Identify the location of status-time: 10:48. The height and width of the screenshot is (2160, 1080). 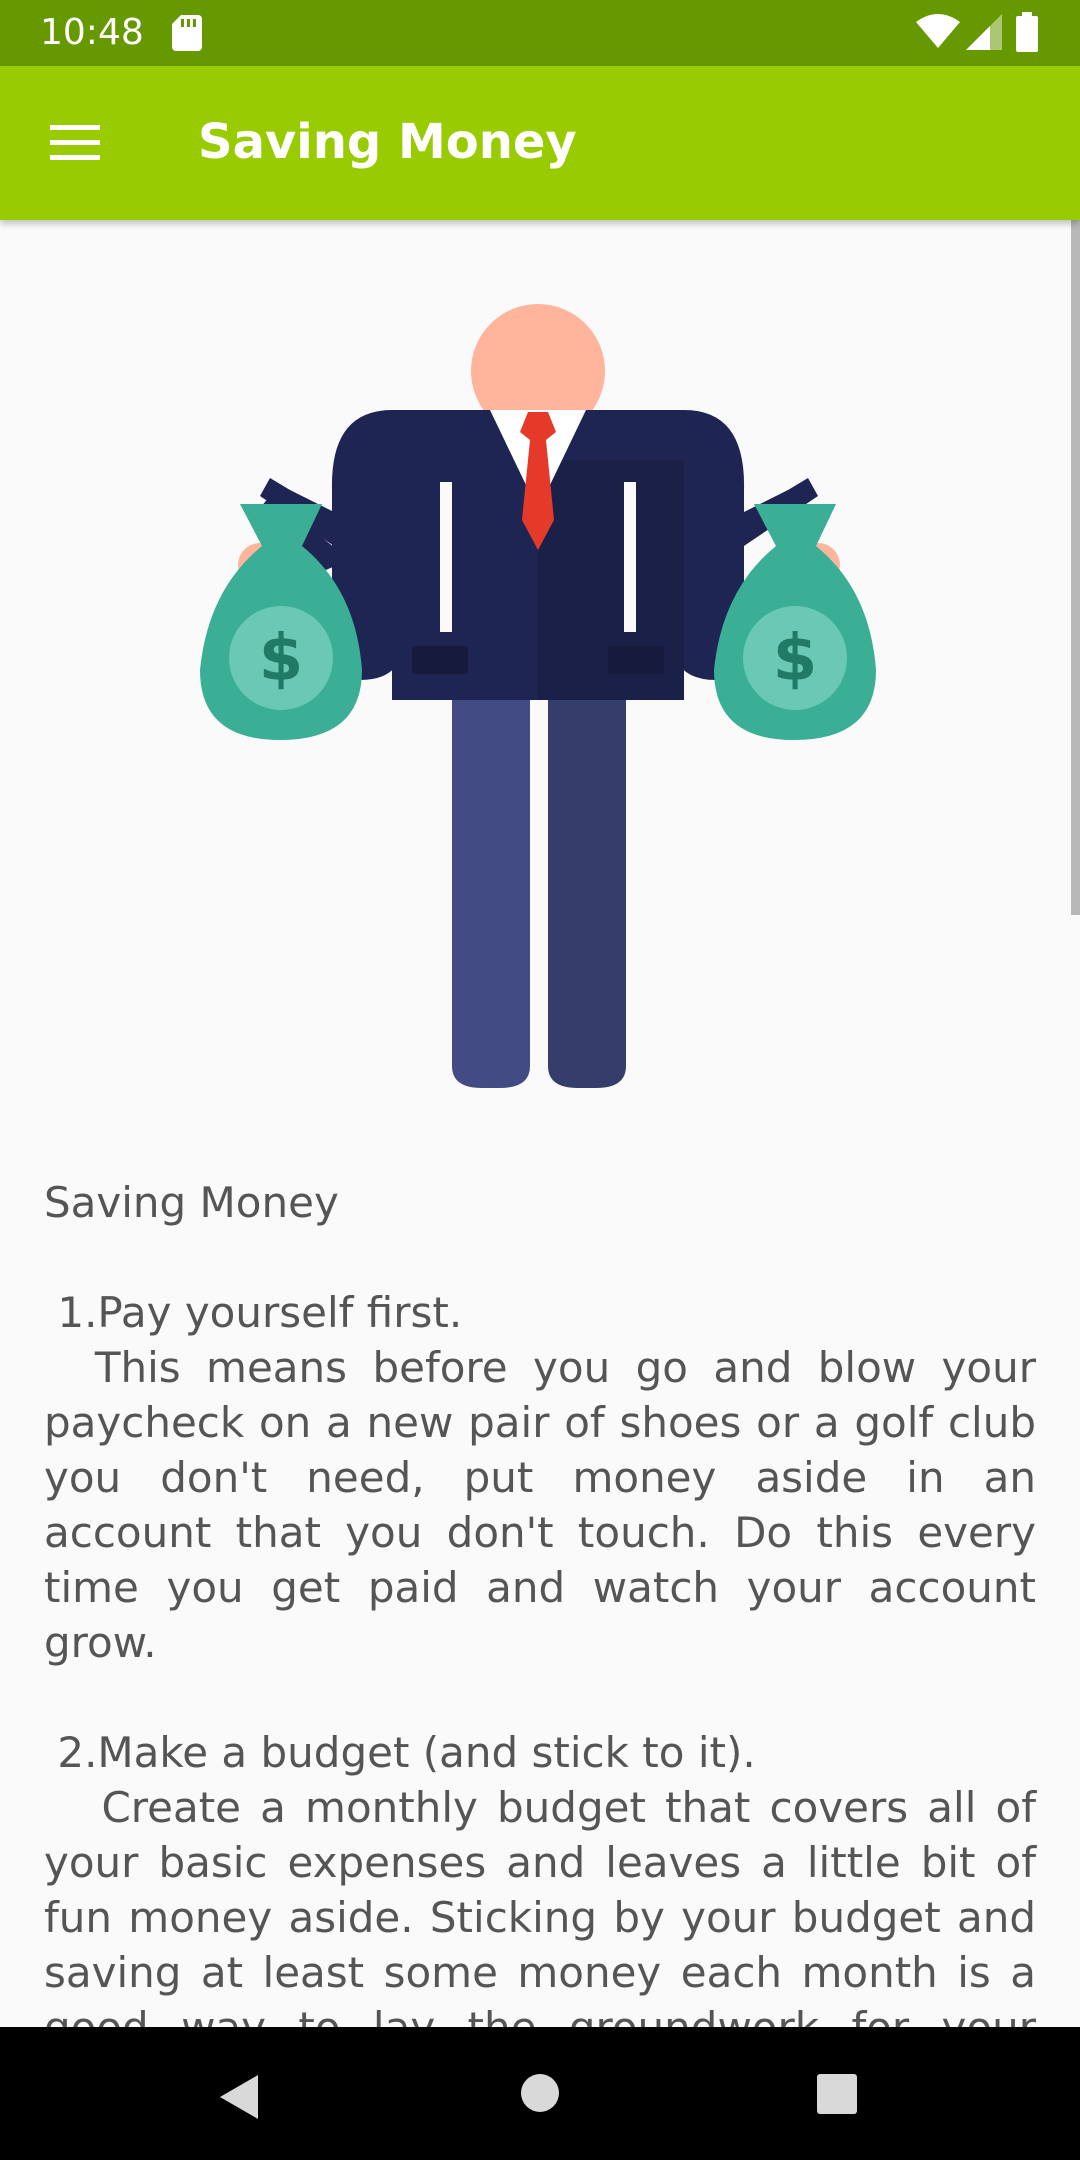
(92, 32).